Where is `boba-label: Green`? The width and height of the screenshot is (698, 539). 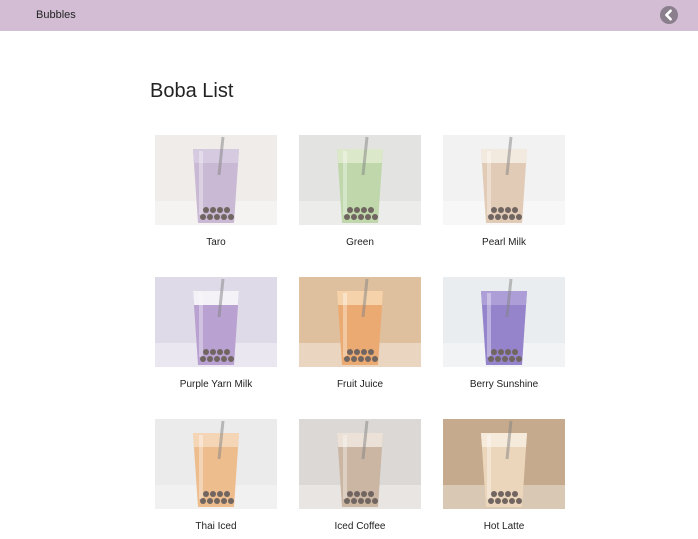
boba-label: Green is located at coordinates (360, 242).